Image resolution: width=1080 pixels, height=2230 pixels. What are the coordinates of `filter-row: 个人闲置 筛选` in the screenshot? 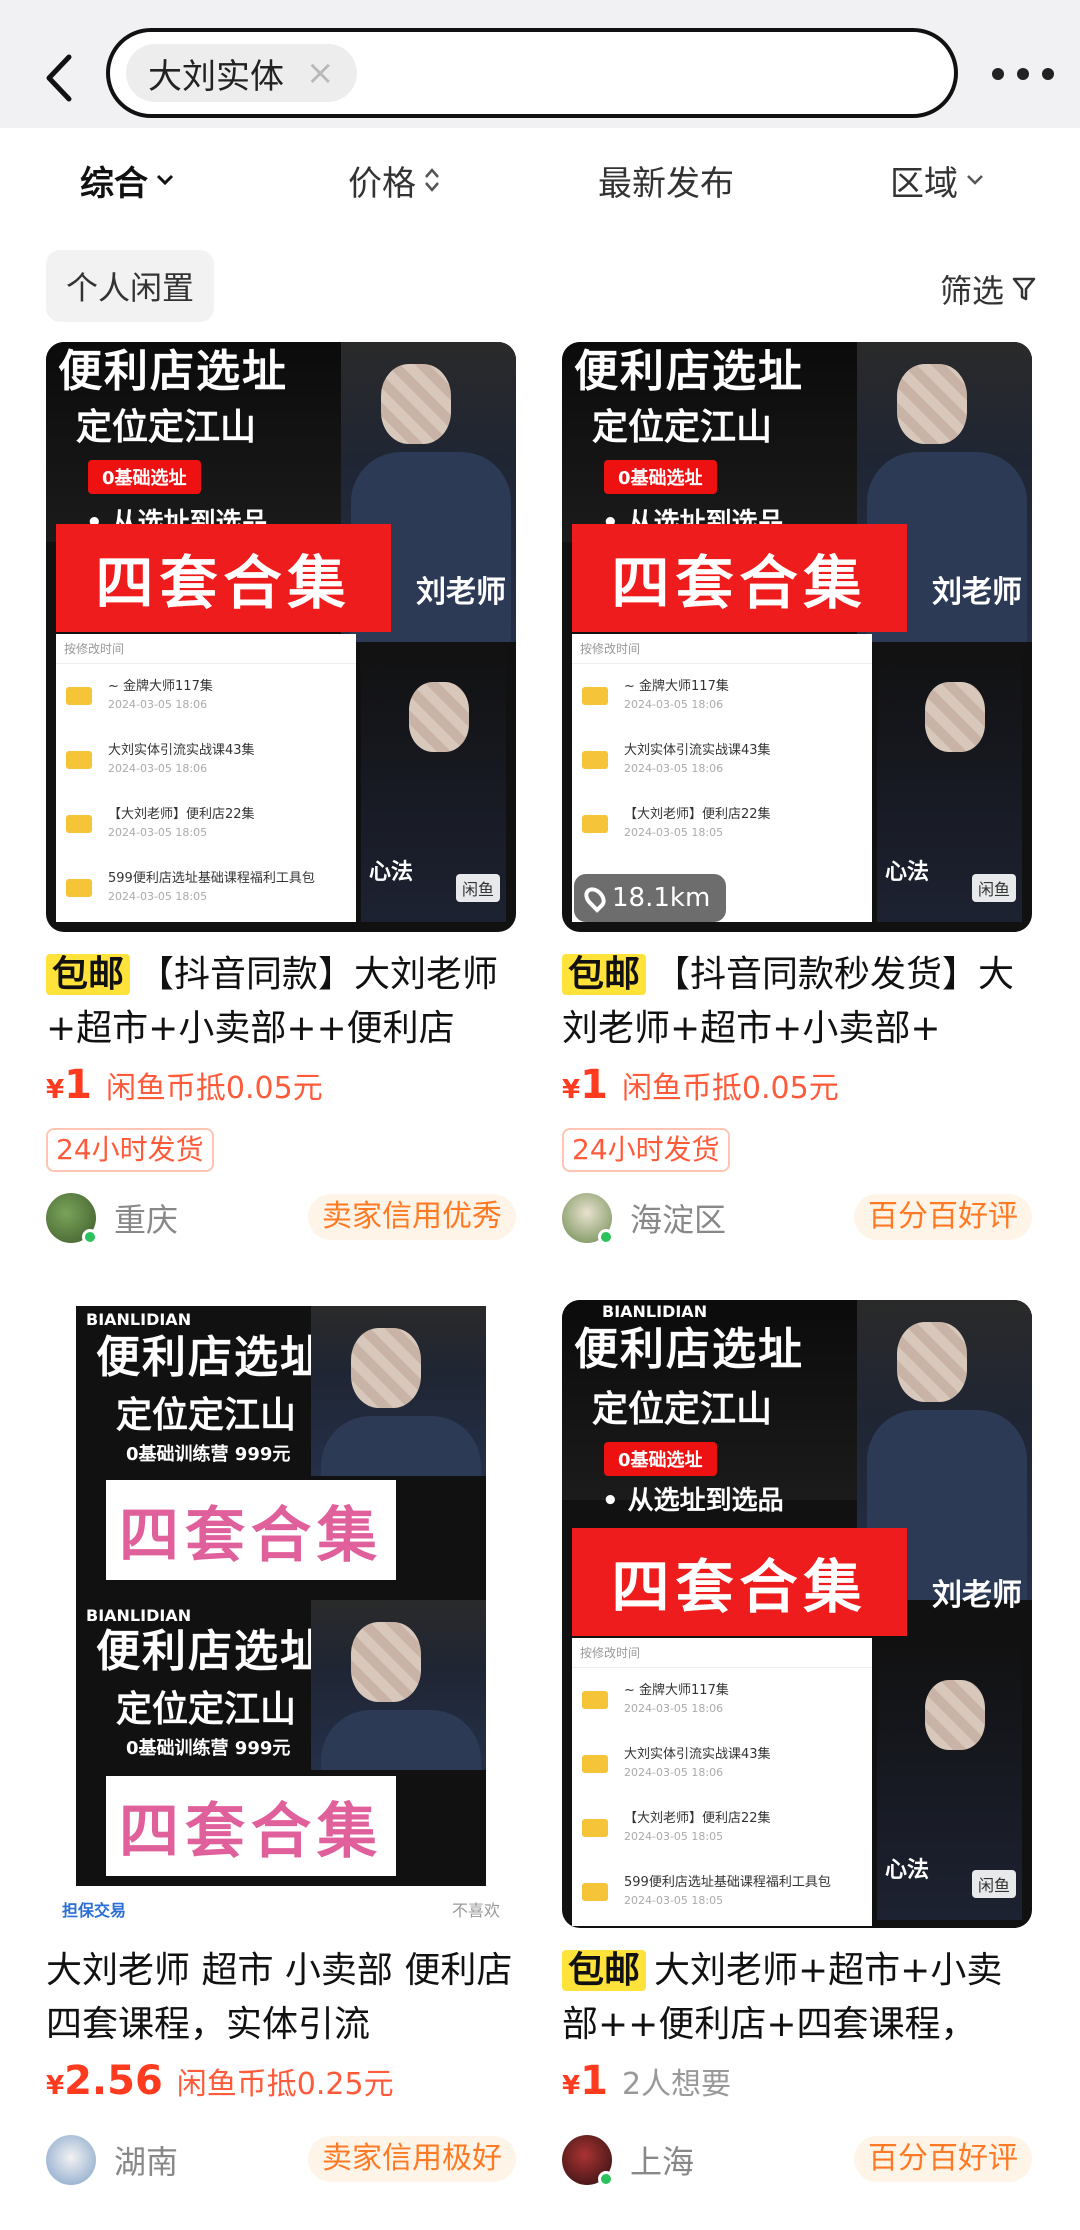 It's located at (540, 290).